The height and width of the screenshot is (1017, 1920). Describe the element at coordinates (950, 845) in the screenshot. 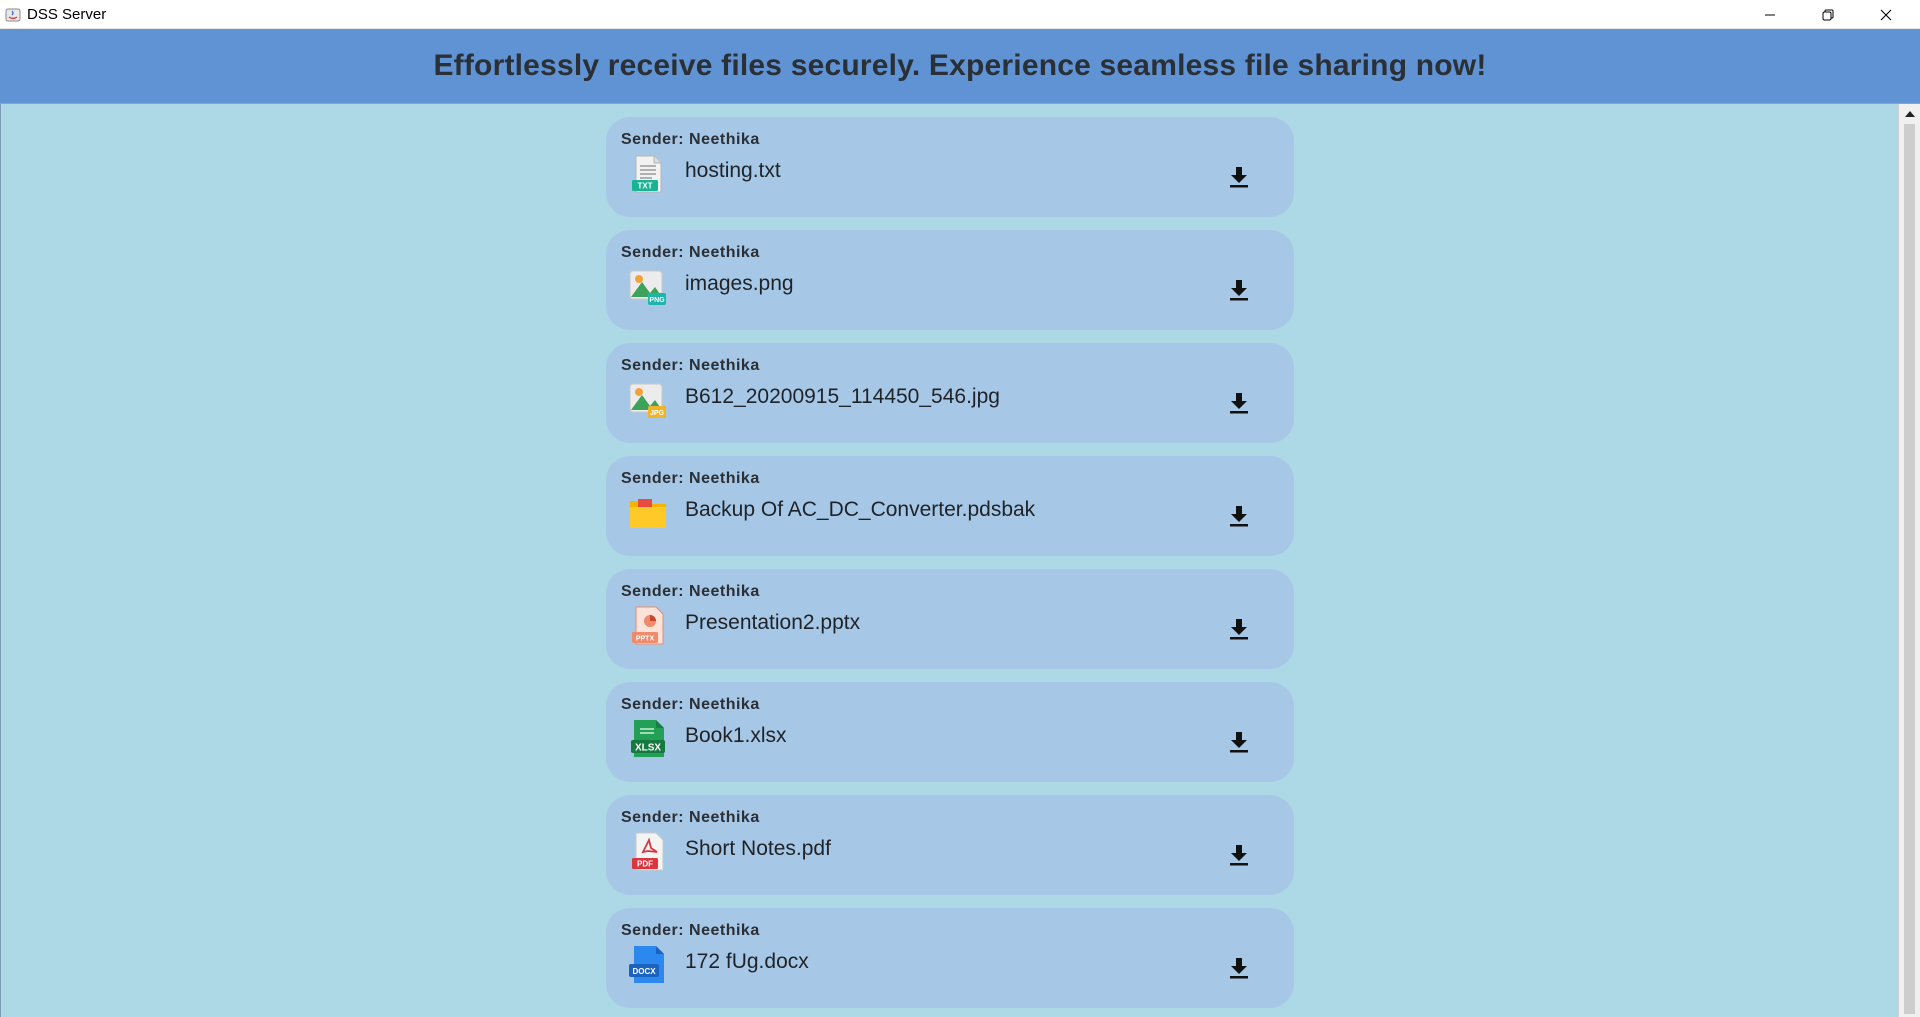

I see `file-card: Sender: Neethika PDF Short Notes.pdf` at that location.